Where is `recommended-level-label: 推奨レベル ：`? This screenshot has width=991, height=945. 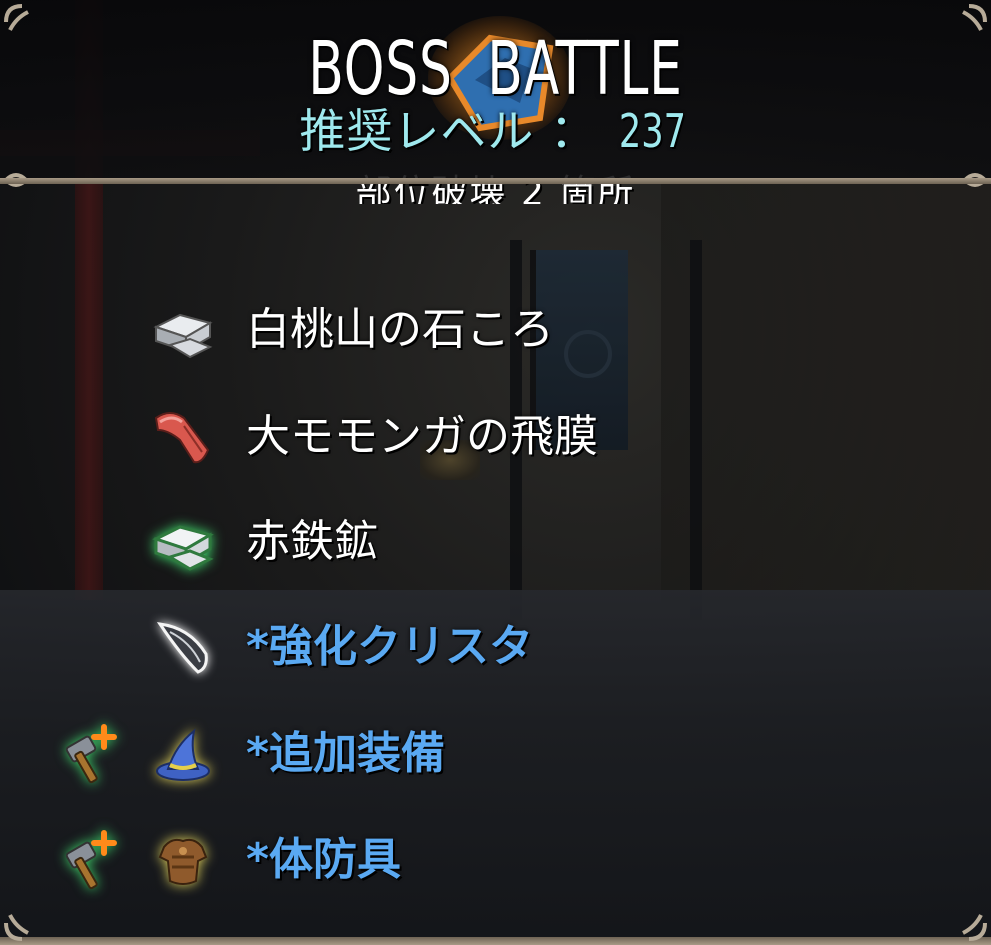
recommended-level-label: 推奨レベル ： is located at coordinates (456, 131).